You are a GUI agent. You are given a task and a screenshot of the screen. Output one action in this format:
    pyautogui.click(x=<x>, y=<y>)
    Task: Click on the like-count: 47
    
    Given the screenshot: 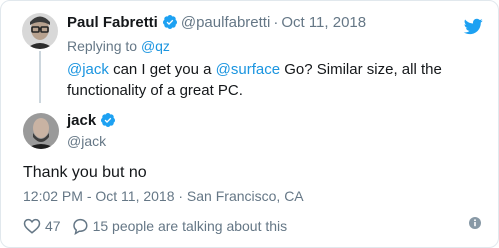 What is the action you would take?
    pyautogui.click(x=53, y=226)
    